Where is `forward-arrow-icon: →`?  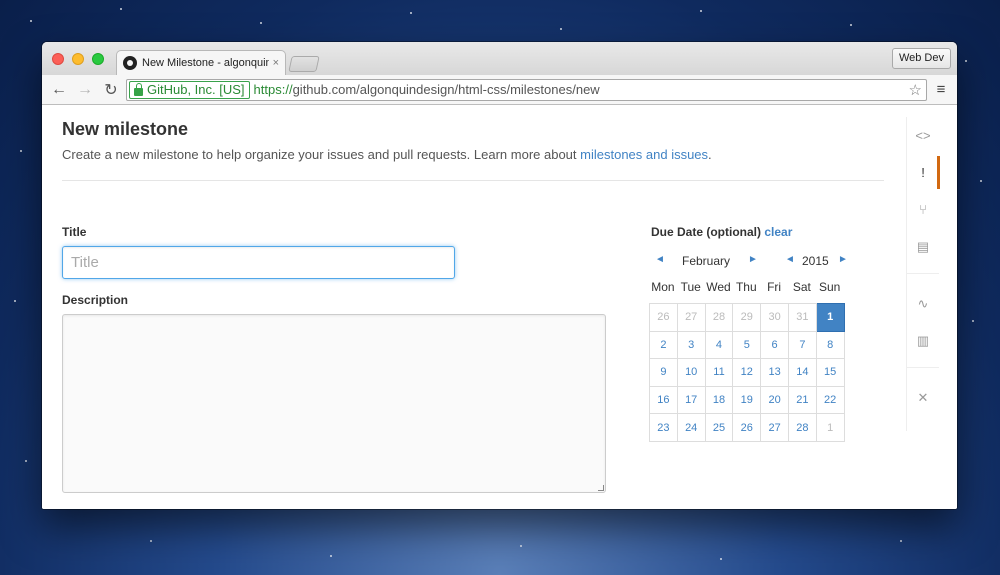 forward-arrow-icon: → is located at coordinates (85, 90).